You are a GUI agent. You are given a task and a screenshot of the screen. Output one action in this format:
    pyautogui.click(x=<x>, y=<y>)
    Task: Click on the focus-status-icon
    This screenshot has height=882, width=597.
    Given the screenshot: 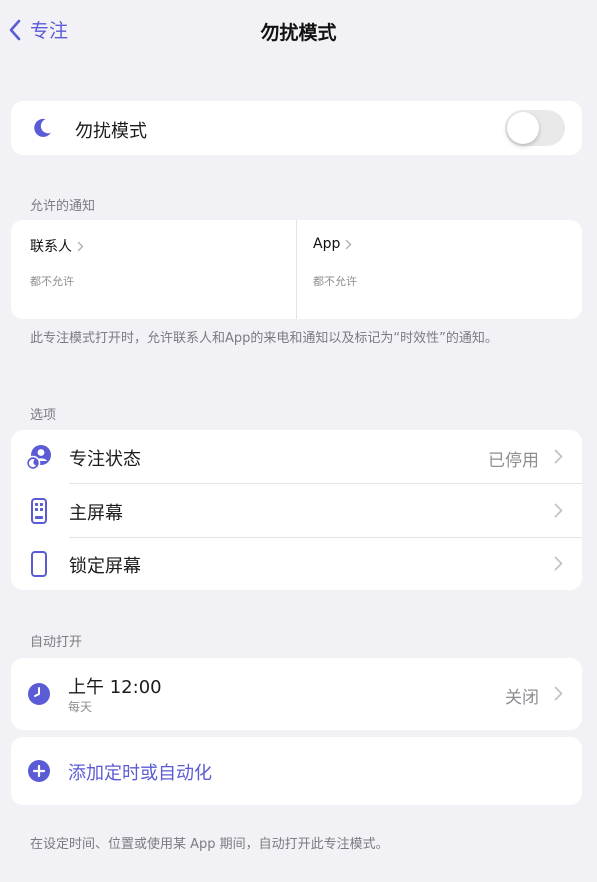 What is the action you would take?
    pyautogui.click(x=38, y=458)
    